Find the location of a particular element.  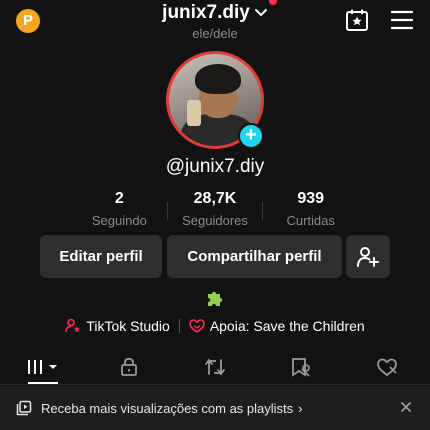

content-tabs is located at coordinates (215, 367).